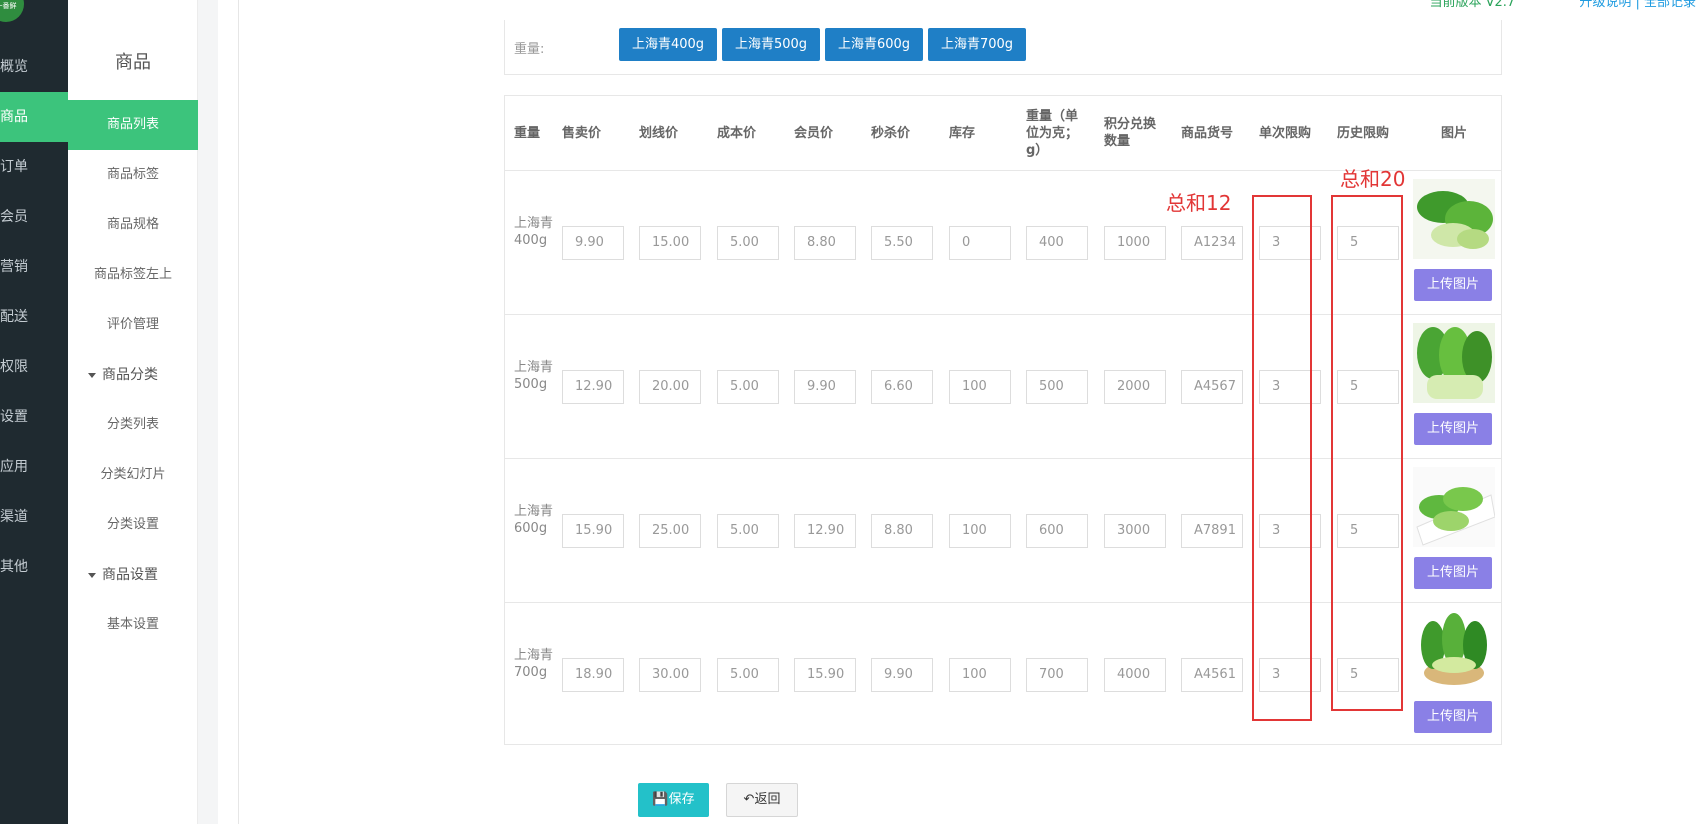 The height and width of the screenshot is (824, 1696). I want to click on weight-option-500g: 上海青500g, so click(771, 44).